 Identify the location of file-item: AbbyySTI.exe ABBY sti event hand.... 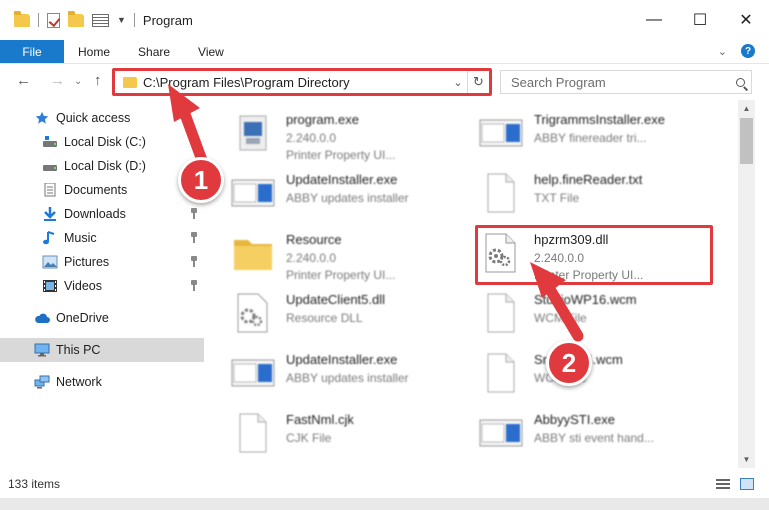
(608, 434).